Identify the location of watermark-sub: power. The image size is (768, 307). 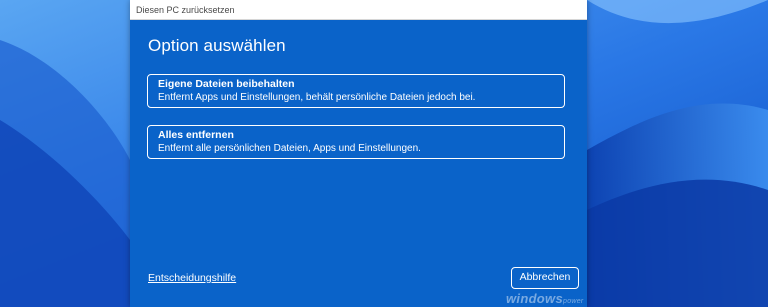
(573, 301).